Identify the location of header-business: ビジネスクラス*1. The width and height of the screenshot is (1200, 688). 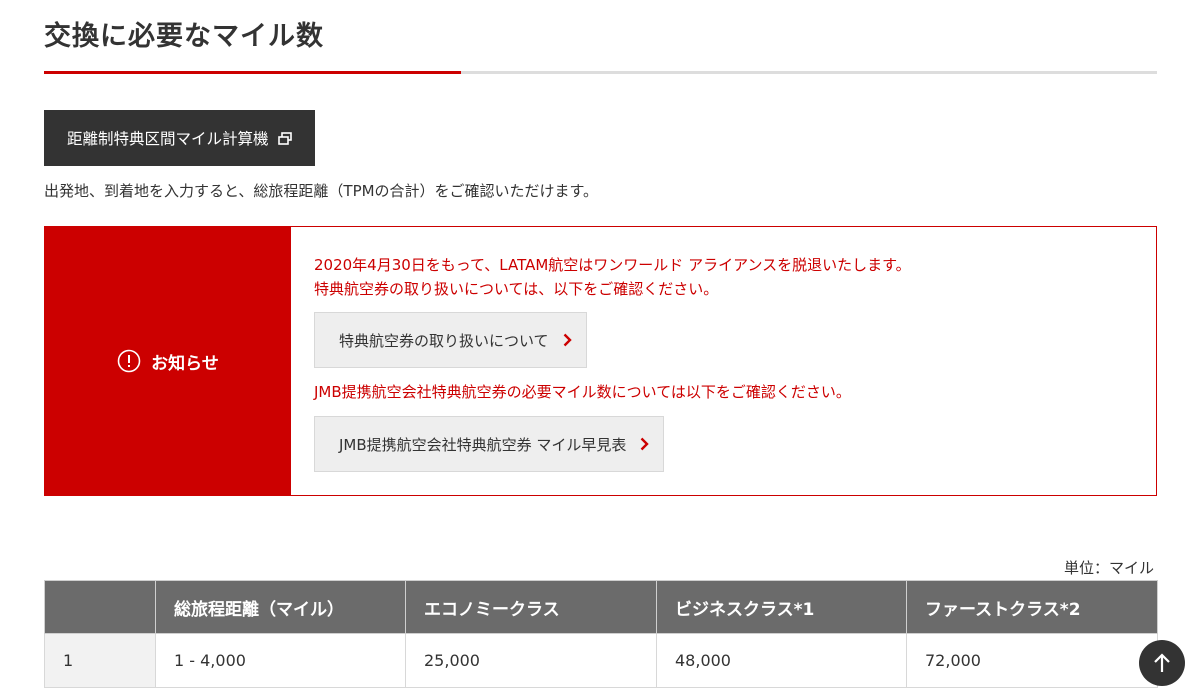
(781, 607).